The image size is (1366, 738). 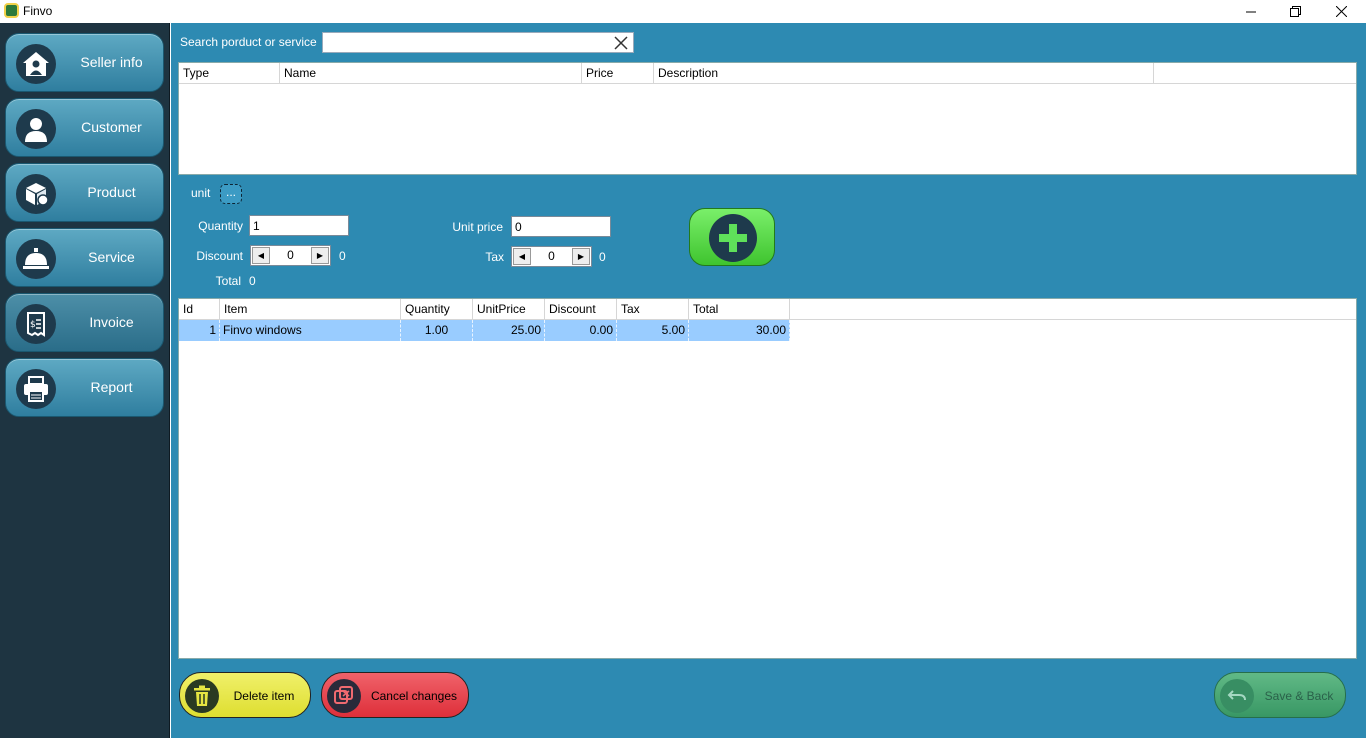 What do you see at coordinates (229, 73) in the screenshot?
I see `column-header-type: Type` at bounding box center [229, 73].